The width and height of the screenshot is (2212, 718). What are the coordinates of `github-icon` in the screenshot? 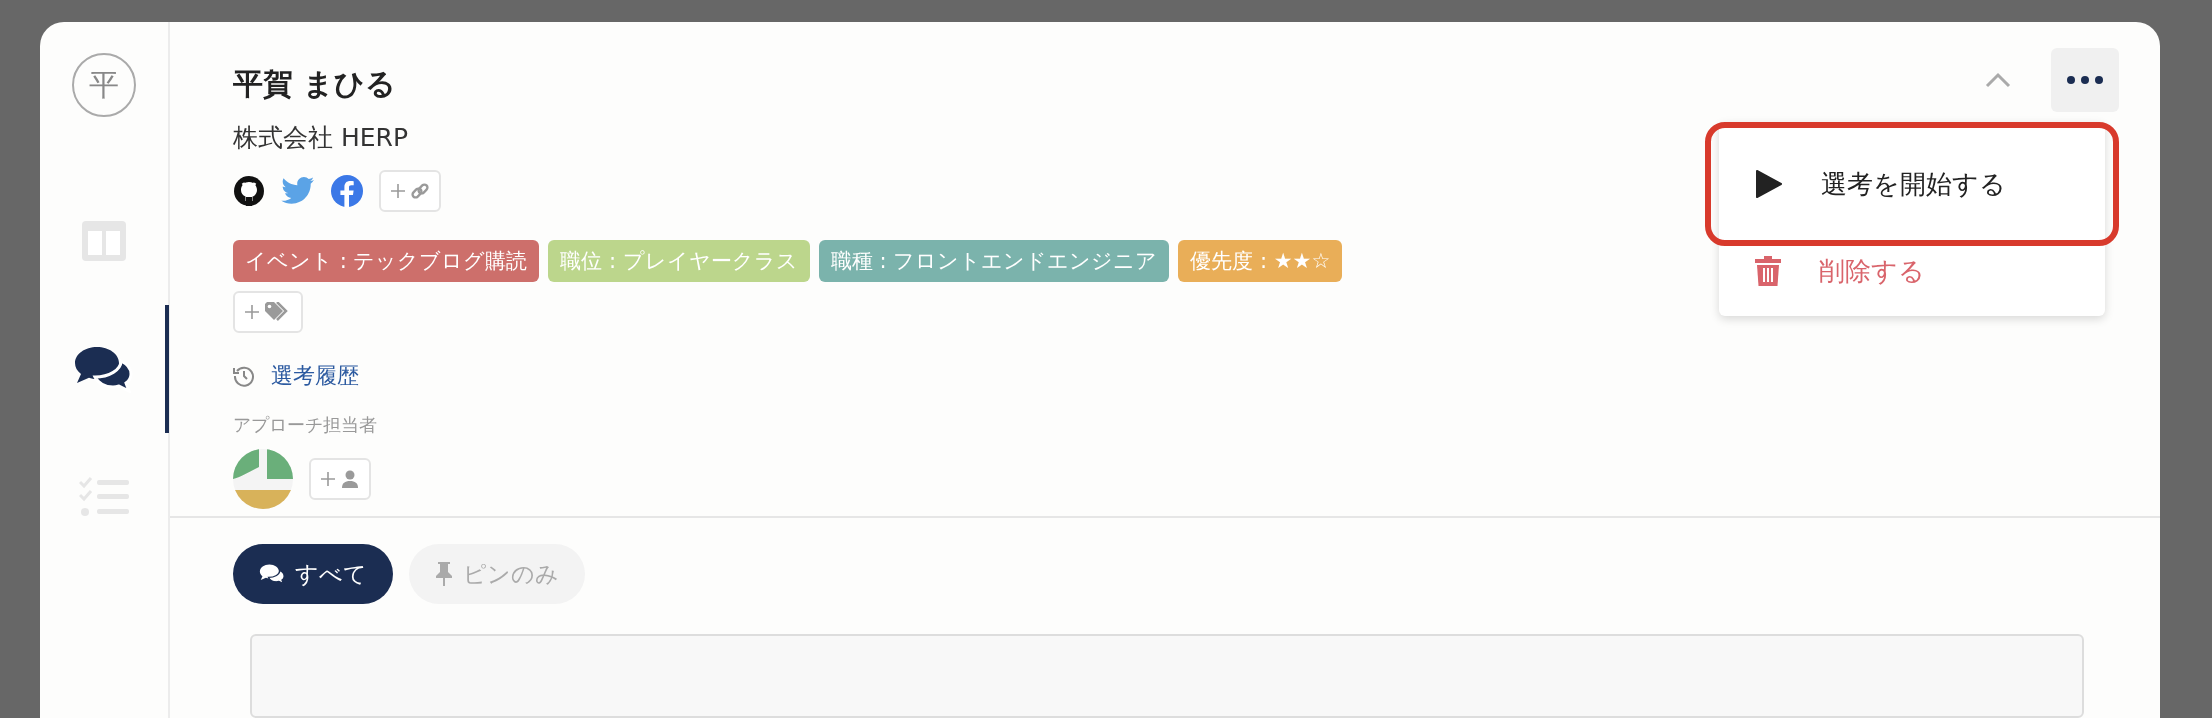 It's located at (249, 191).